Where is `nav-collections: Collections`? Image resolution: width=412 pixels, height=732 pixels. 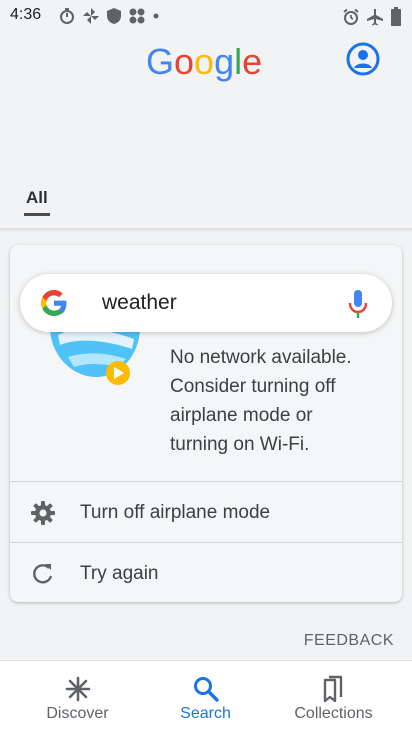
nav-collections: Collections is located at coordinates (333, 696).